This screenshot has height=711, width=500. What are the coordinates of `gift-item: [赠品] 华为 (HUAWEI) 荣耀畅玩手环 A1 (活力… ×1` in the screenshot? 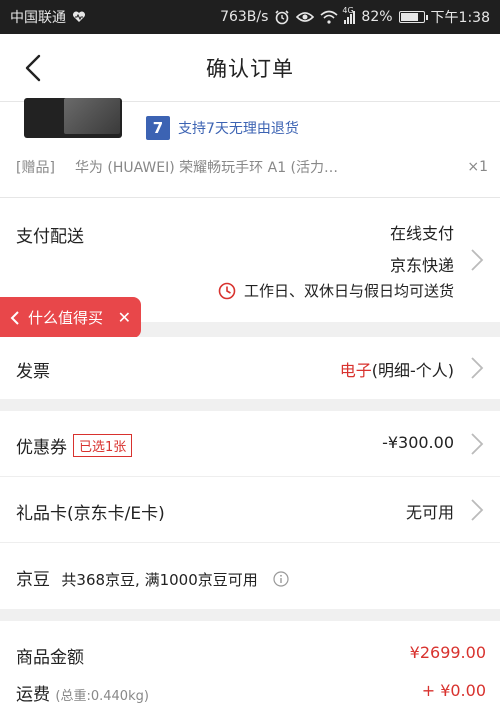 It's located at (252, 167).